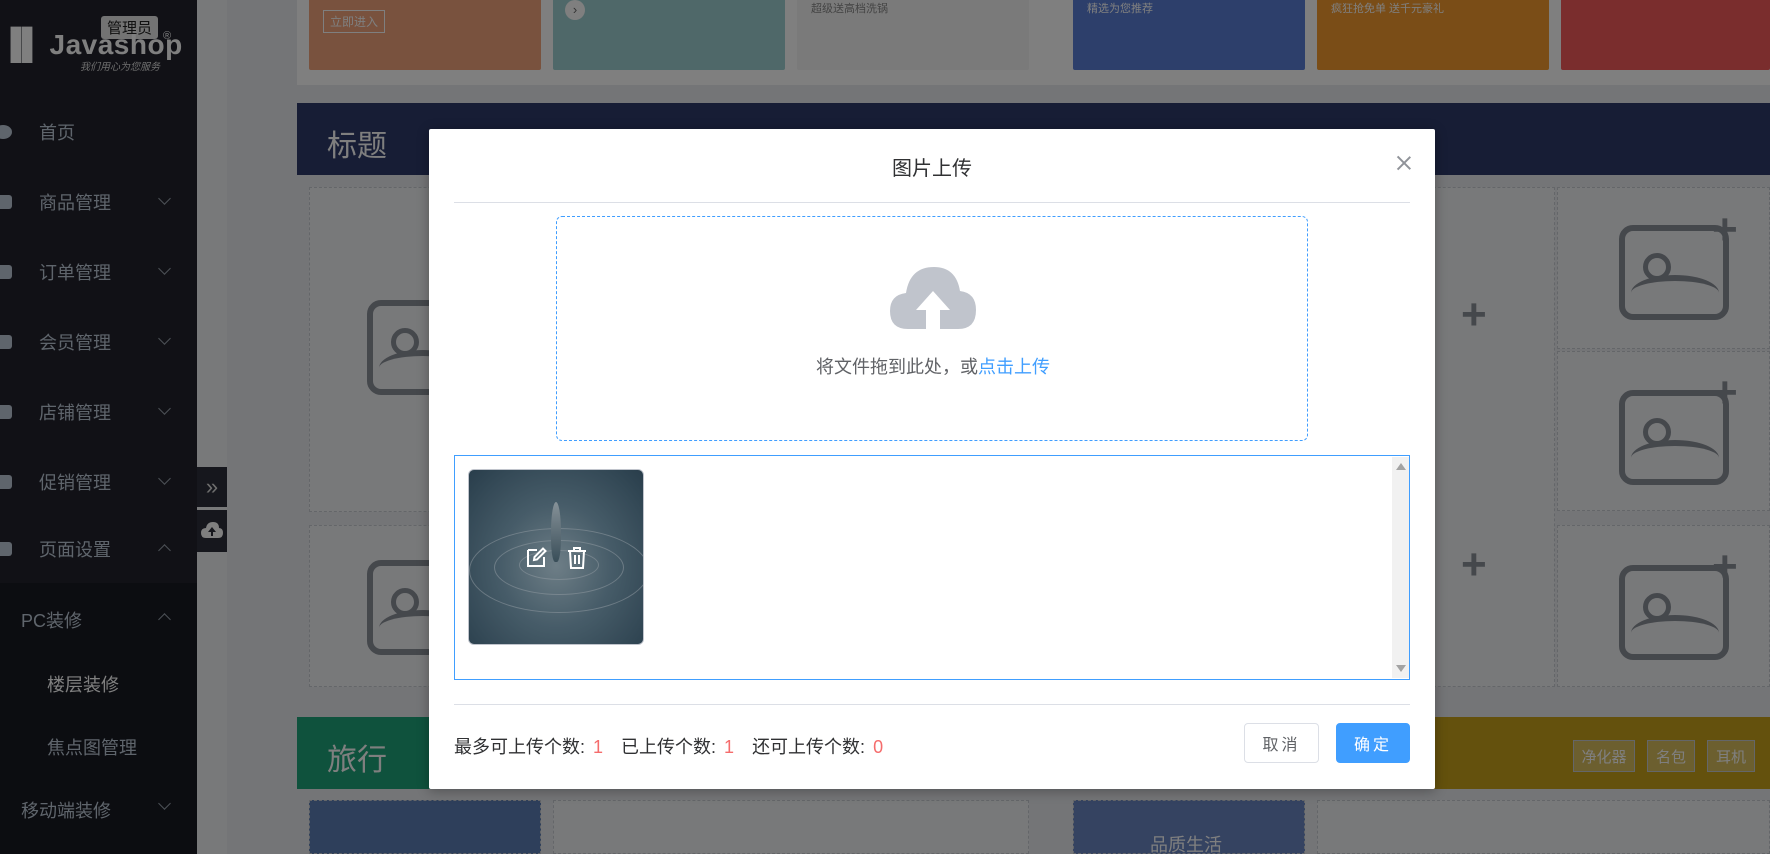 Image resolution: width=1770 pixels, height=854 pixels. I want to click on uploaded-count: 已上传个数: 1, so click(677, 746).